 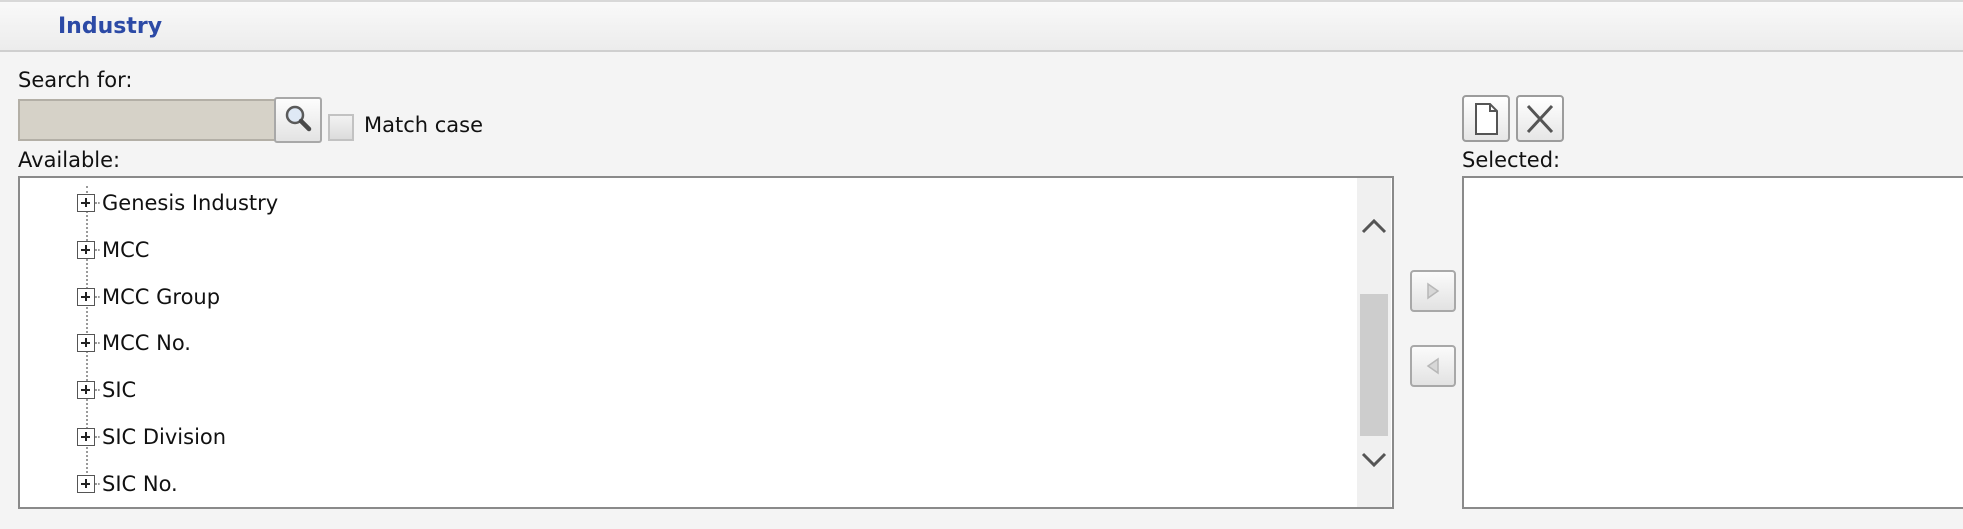 I want to click on tree-item-mcc-no: MCC No., so click(x=134, y=343).